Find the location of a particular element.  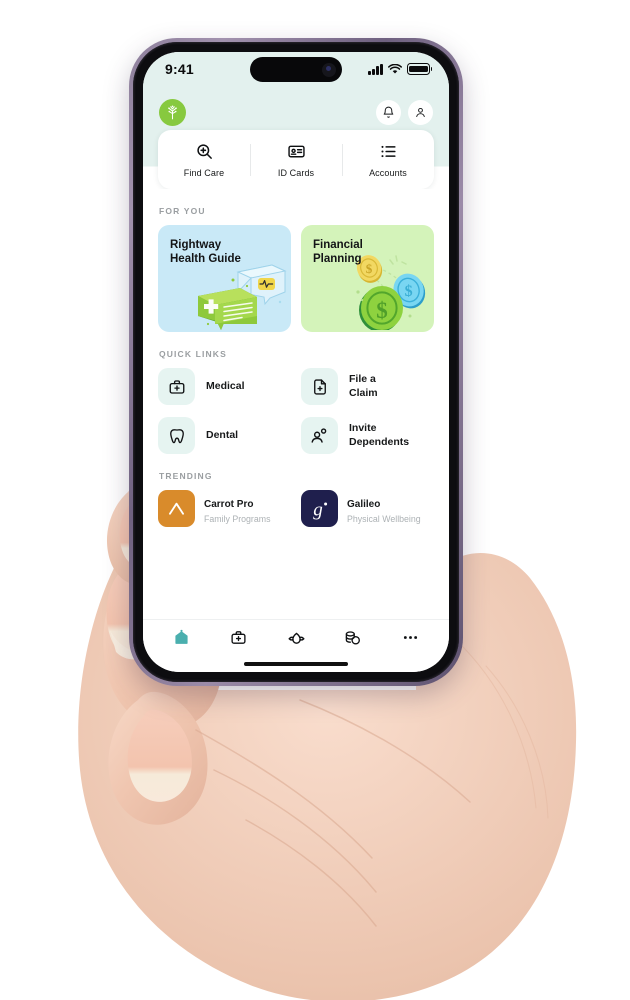

for-you-card-title: Financial Planning is located at coordinates (338, 252).